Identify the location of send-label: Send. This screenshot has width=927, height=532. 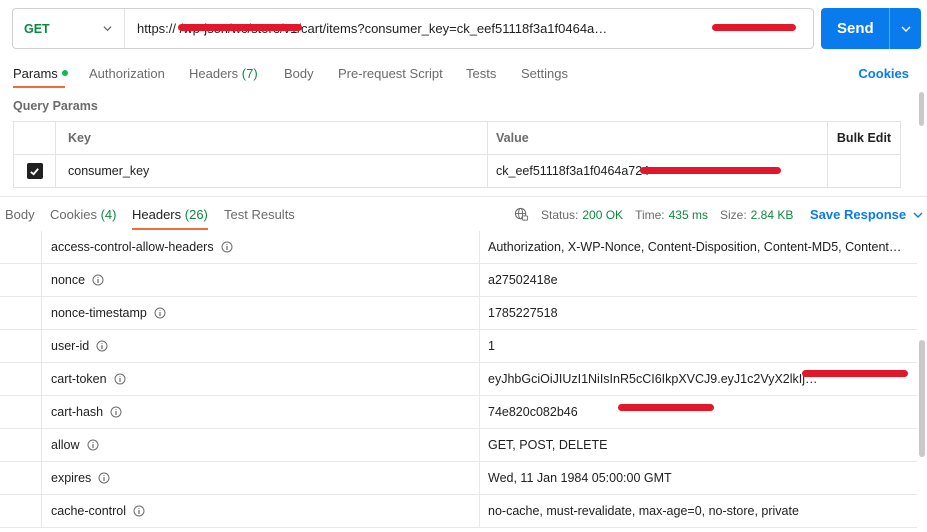
(855, 28).